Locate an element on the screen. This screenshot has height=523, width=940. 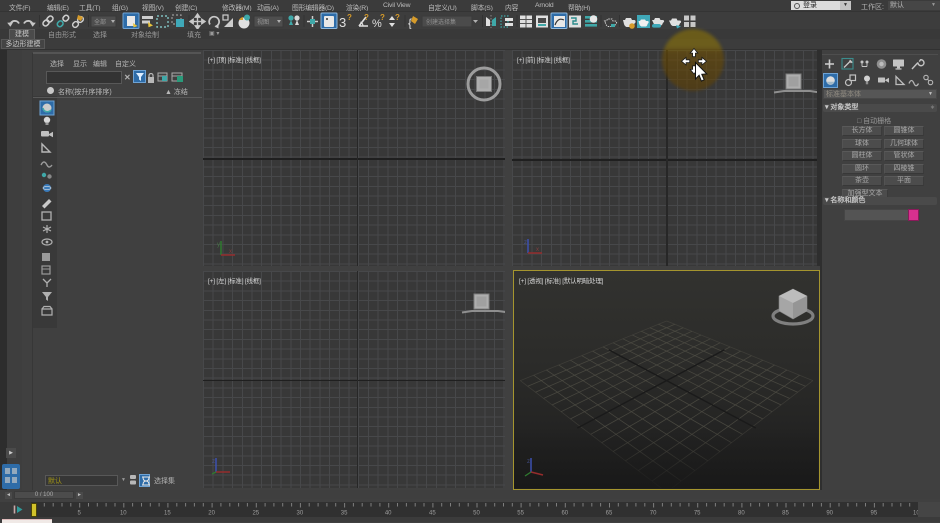
svg-text: 视图 is located at coordinates (263, 22).